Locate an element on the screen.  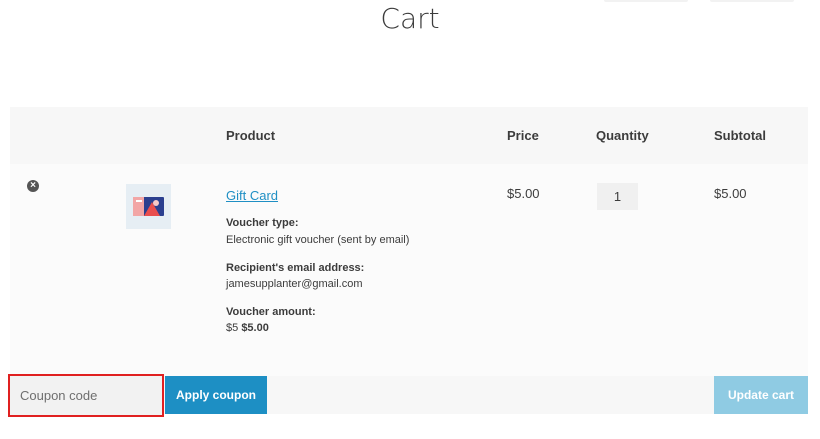
item-subtotal: $5.00 is located at coordinates (730, 193).